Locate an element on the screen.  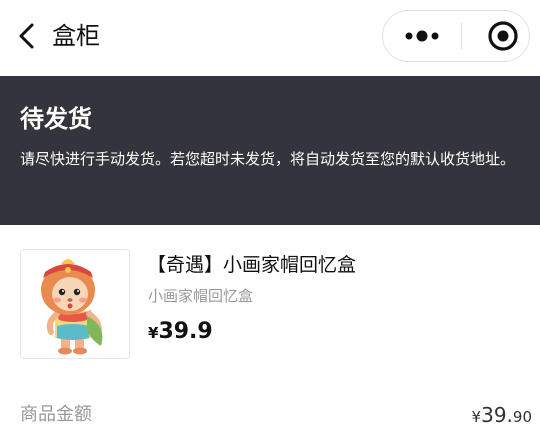
product-image is located at coordinates (75, 304).